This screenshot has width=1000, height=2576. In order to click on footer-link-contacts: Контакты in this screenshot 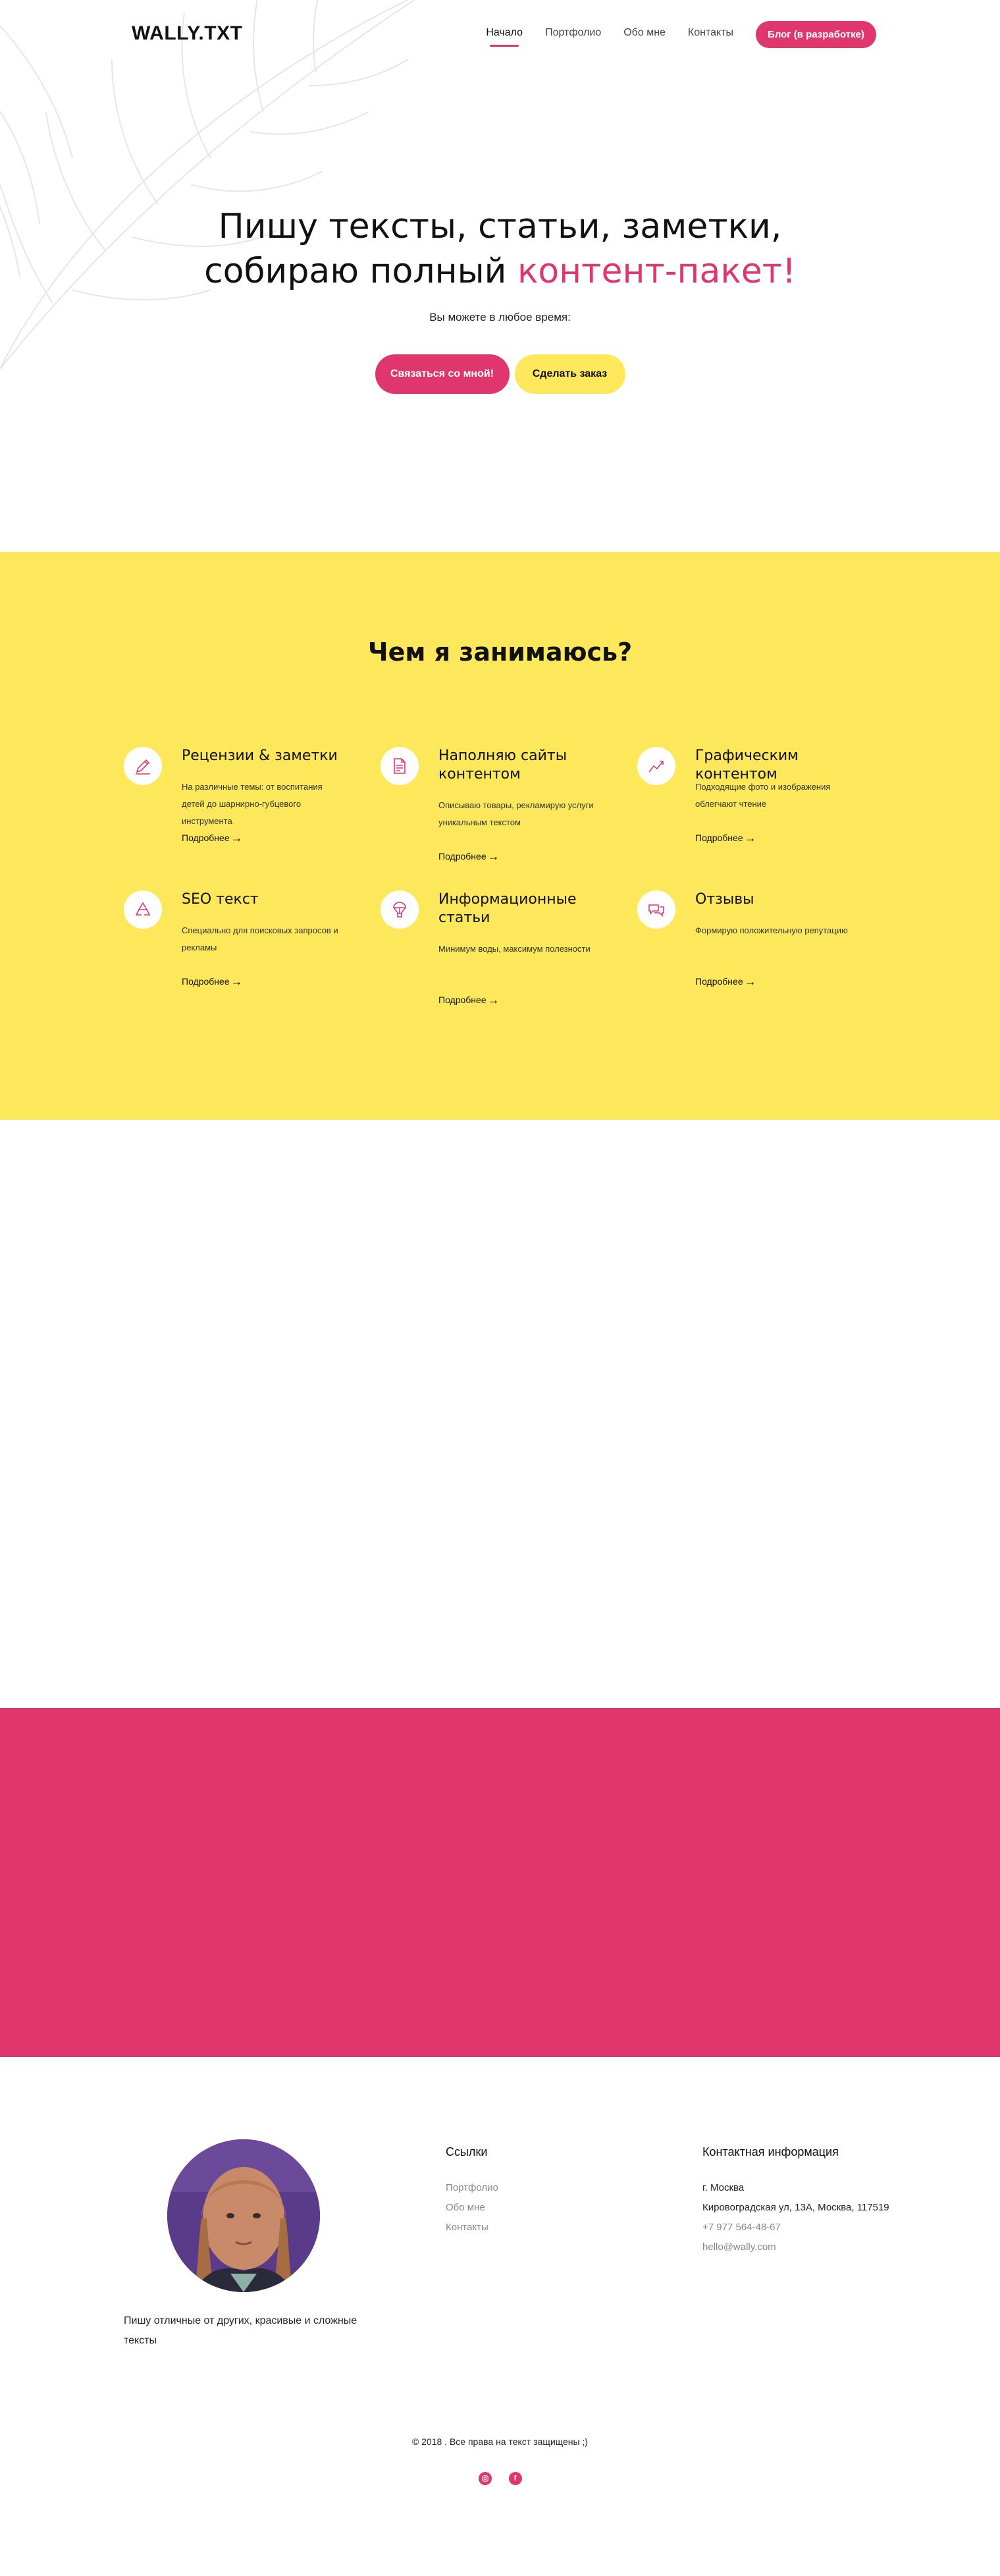, I will do `click(472, 2227)`.